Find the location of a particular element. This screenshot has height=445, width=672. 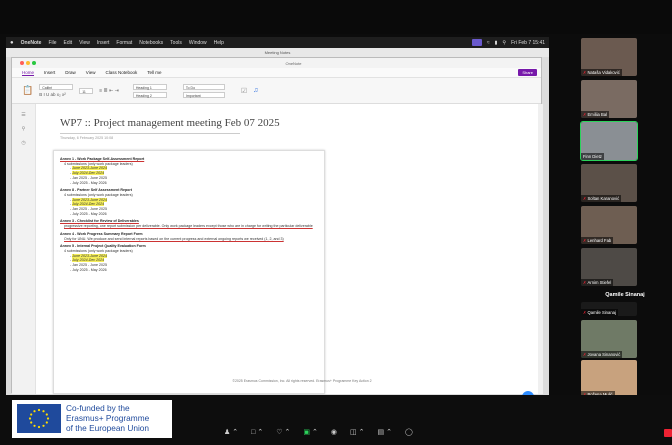

paste-icon: 📋 is located at coordinates (27, 90).